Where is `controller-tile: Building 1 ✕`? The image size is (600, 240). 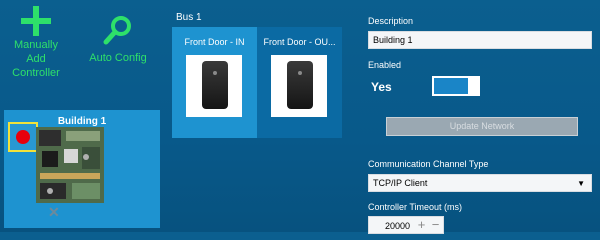
controller-tile: Building 1 ✕ is located at coordinates (82, 169).